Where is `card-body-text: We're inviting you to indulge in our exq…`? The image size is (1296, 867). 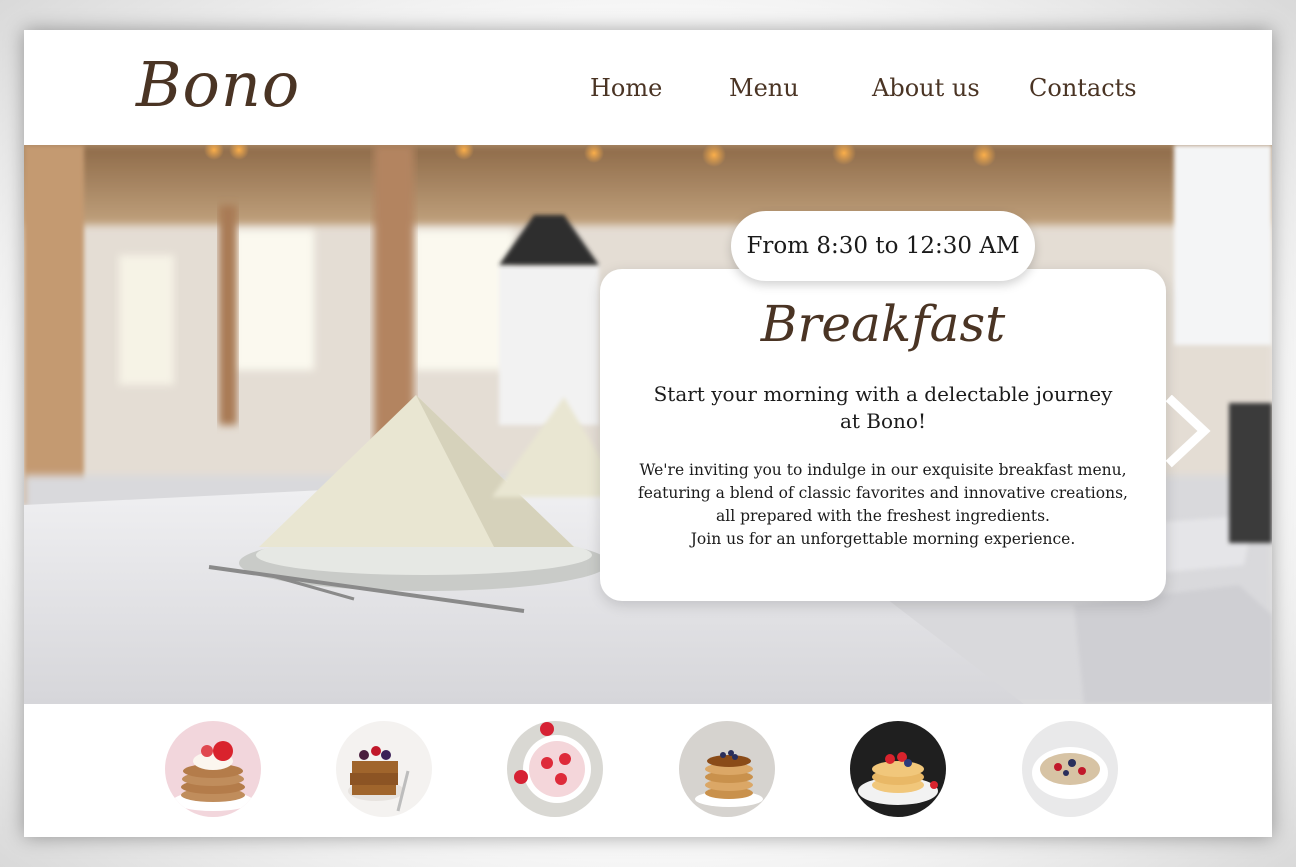
card-body-text: We're inviting you to indulge in our exq… is located at coordinates (883, 505).